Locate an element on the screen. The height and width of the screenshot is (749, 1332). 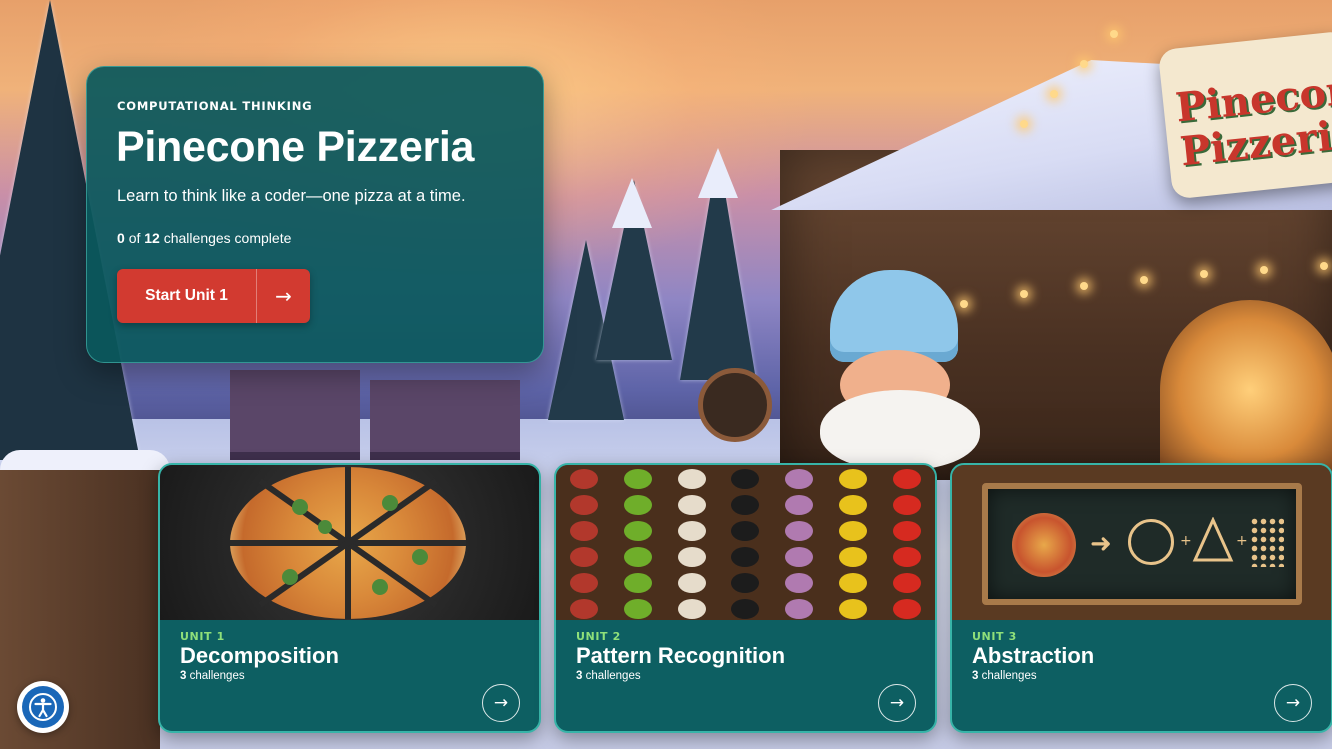
dots-pattern is located at coordinates (1267, 542).